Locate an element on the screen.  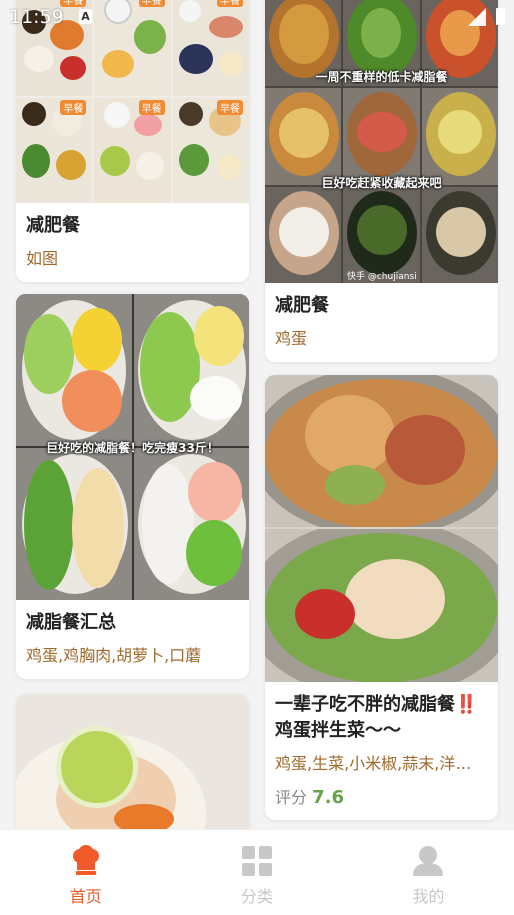
recipe-rating: 评分 7.6 is located at coordinates (381, 796).